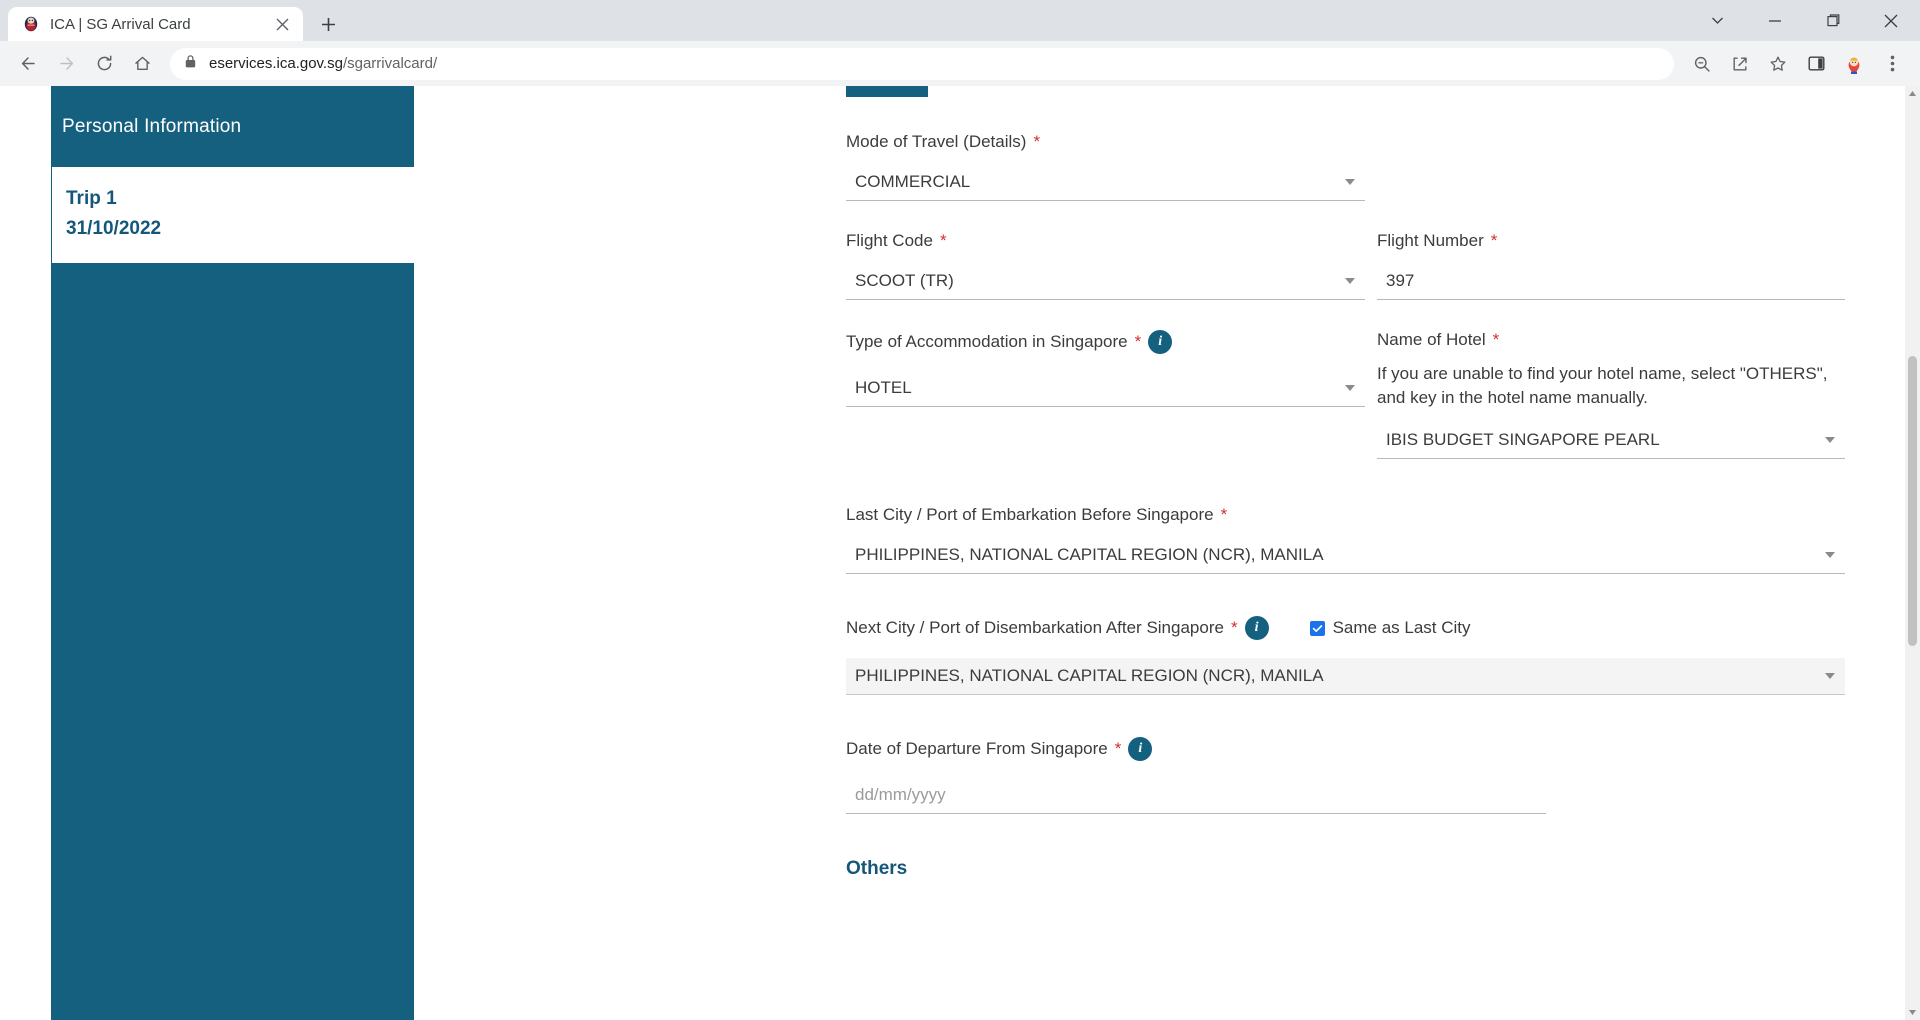  What do you see at coordinates (1892, 64) in the screenshot?
I see `three-dot-menu-icon` at bounding box center [1892, 64].